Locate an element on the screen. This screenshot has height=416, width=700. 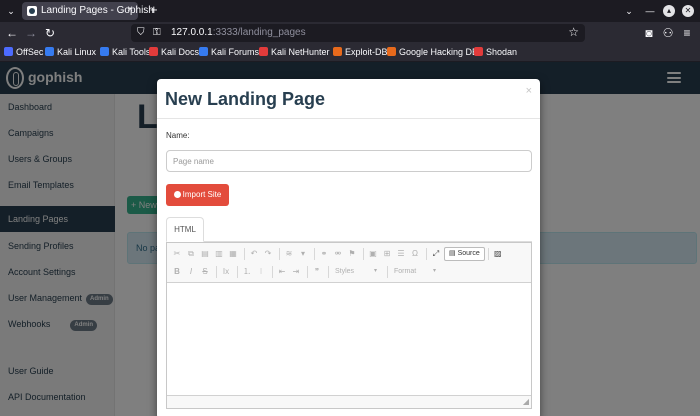
nethunter-icon is located at coordinates (263, 51).